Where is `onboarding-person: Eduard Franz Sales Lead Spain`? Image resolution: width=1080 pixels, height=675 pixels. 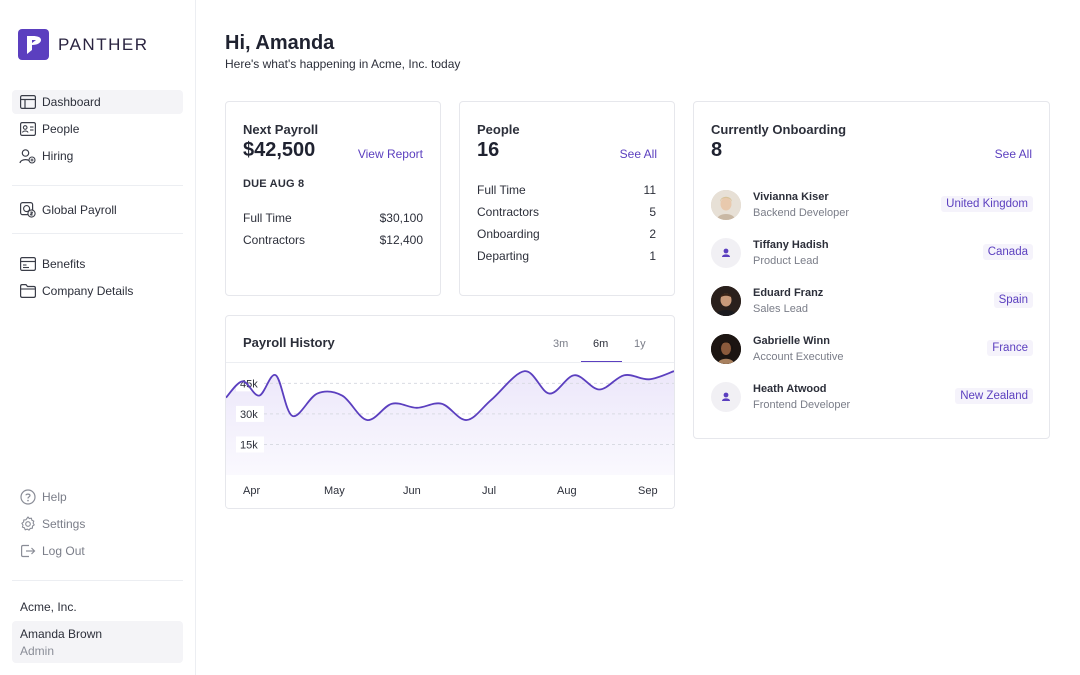
onboarding-person: Eduard Franz Sales Lead Spain is located at coordinates (872, 303).